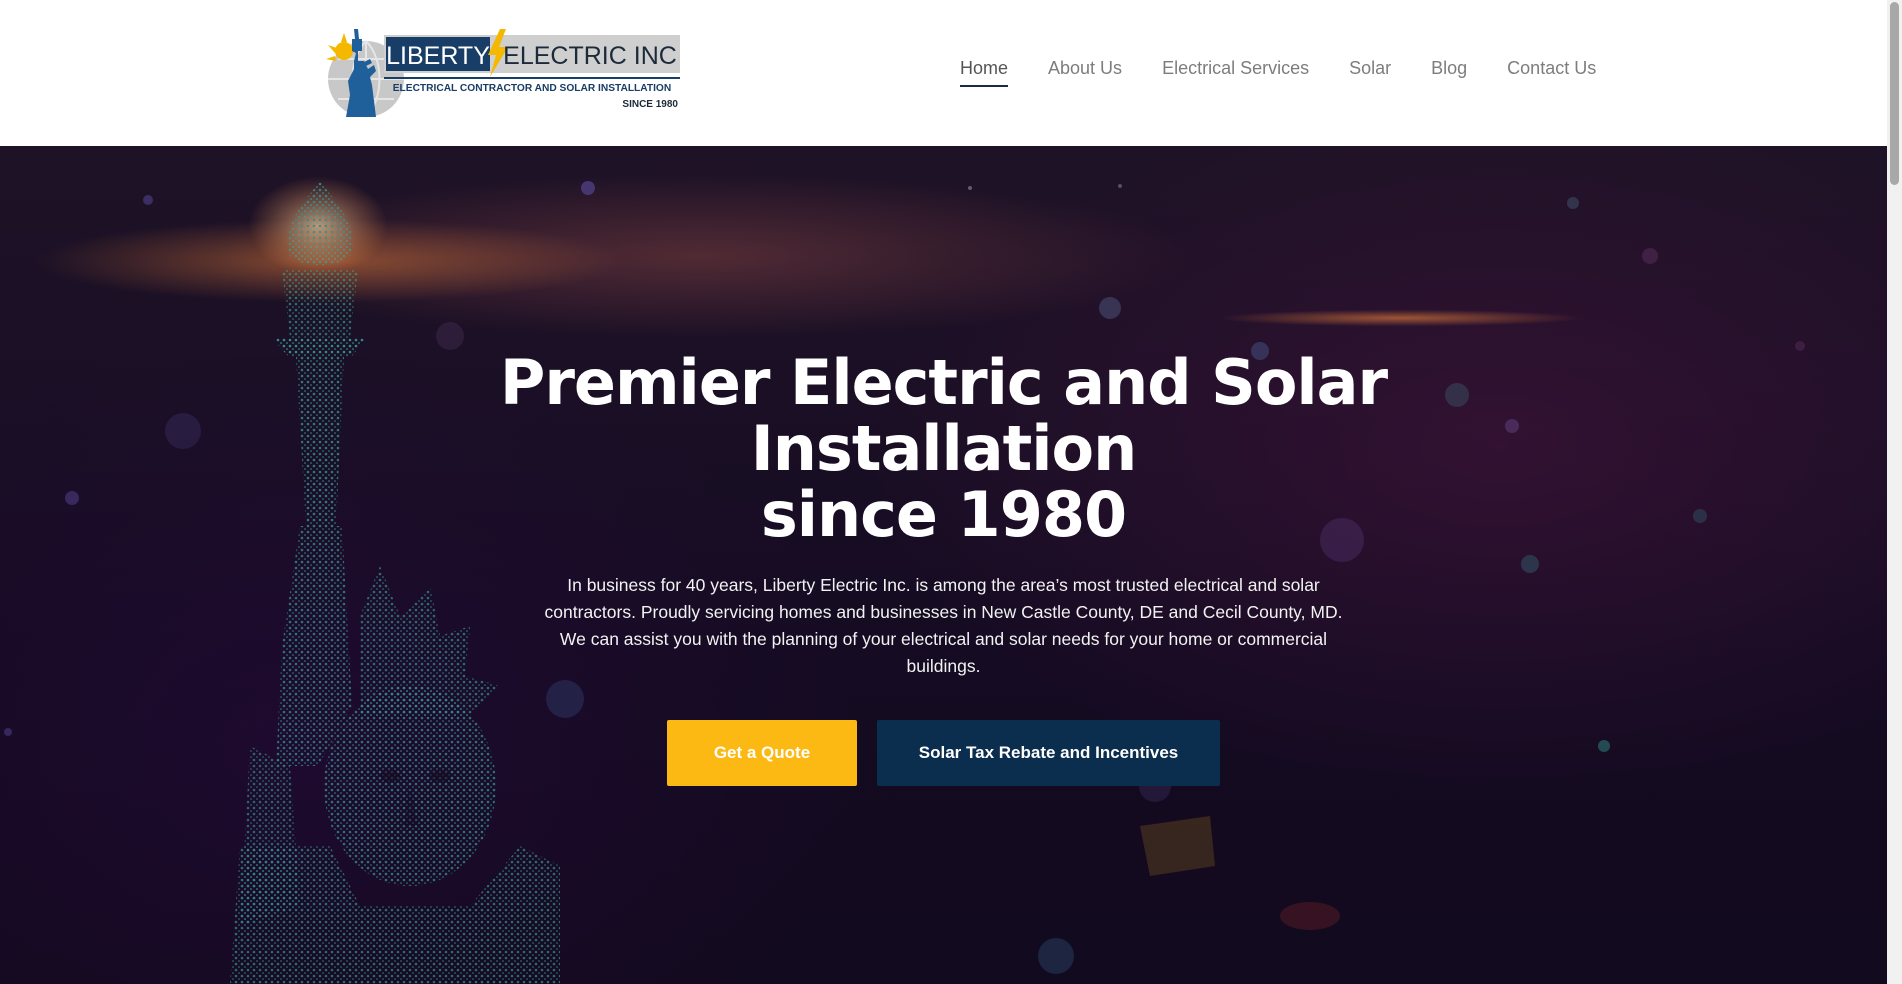 The height and width of the screenshot is (984, 1902). Describe the element at coordinates (1235, 71) in the screenshot. I see `nav-item-electrical-services: Electrical Services` at that location.